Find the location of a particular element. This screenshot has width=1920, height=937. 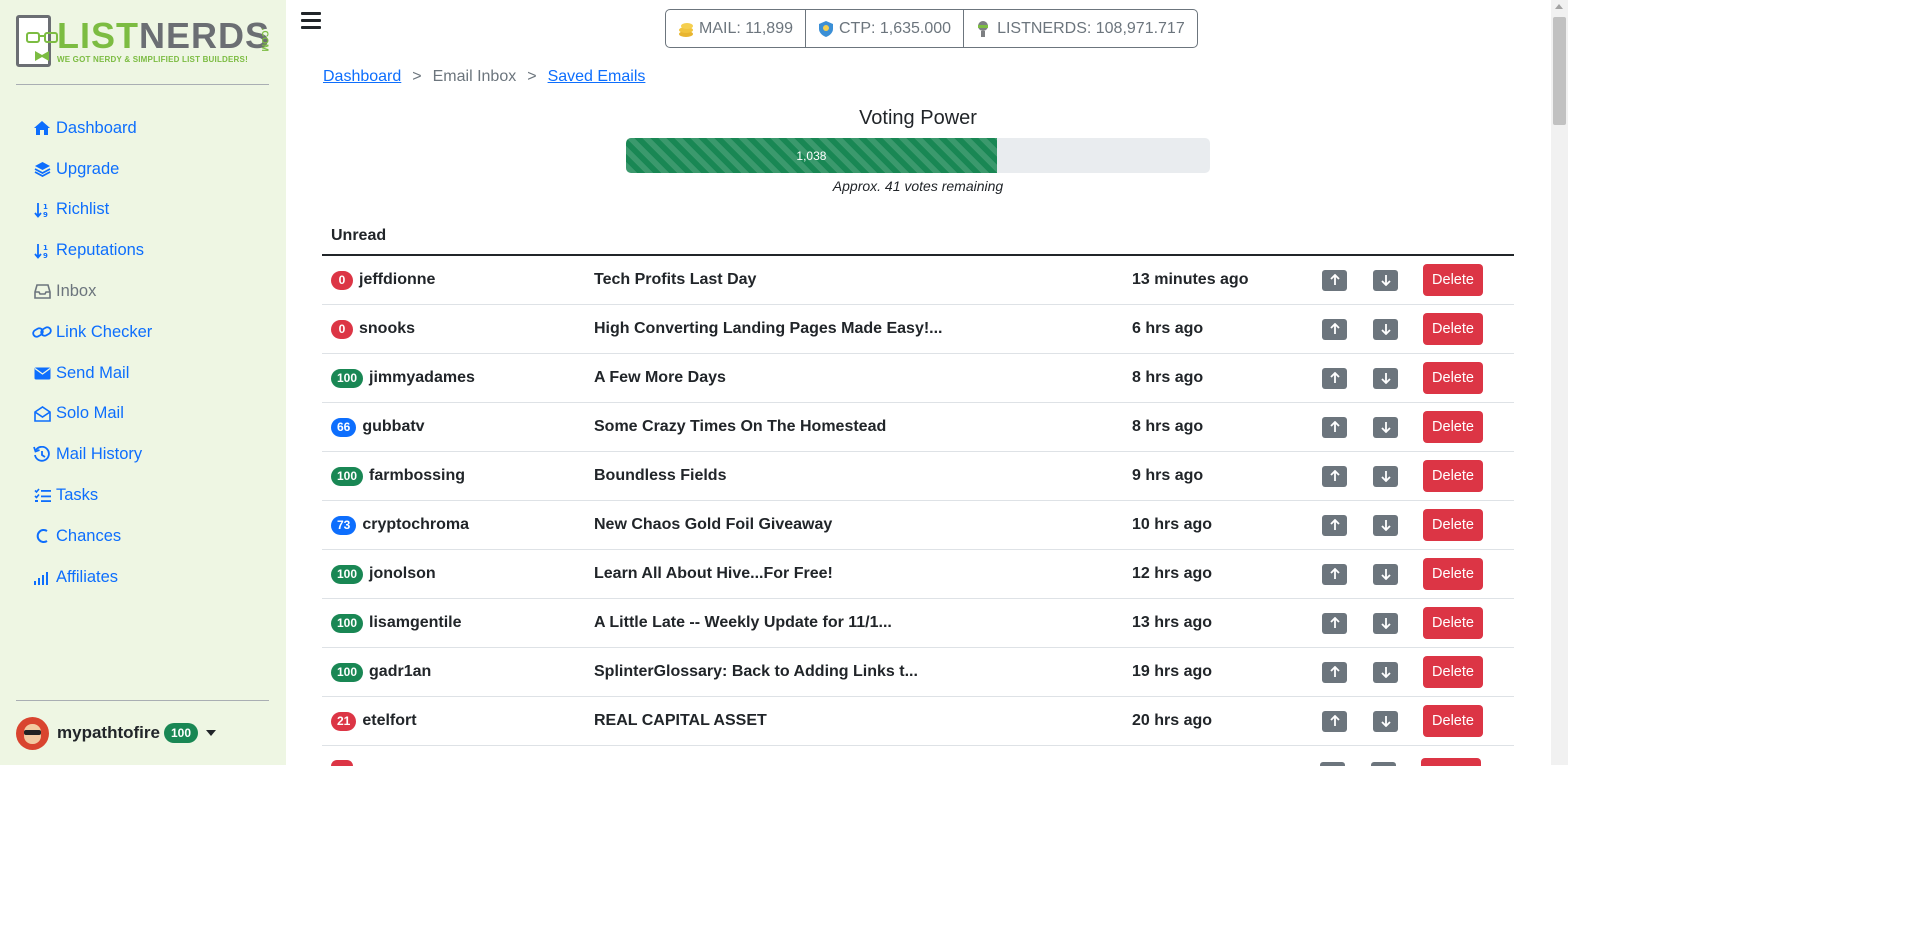

chevron-down-icon is located at coordinates (211, 733).